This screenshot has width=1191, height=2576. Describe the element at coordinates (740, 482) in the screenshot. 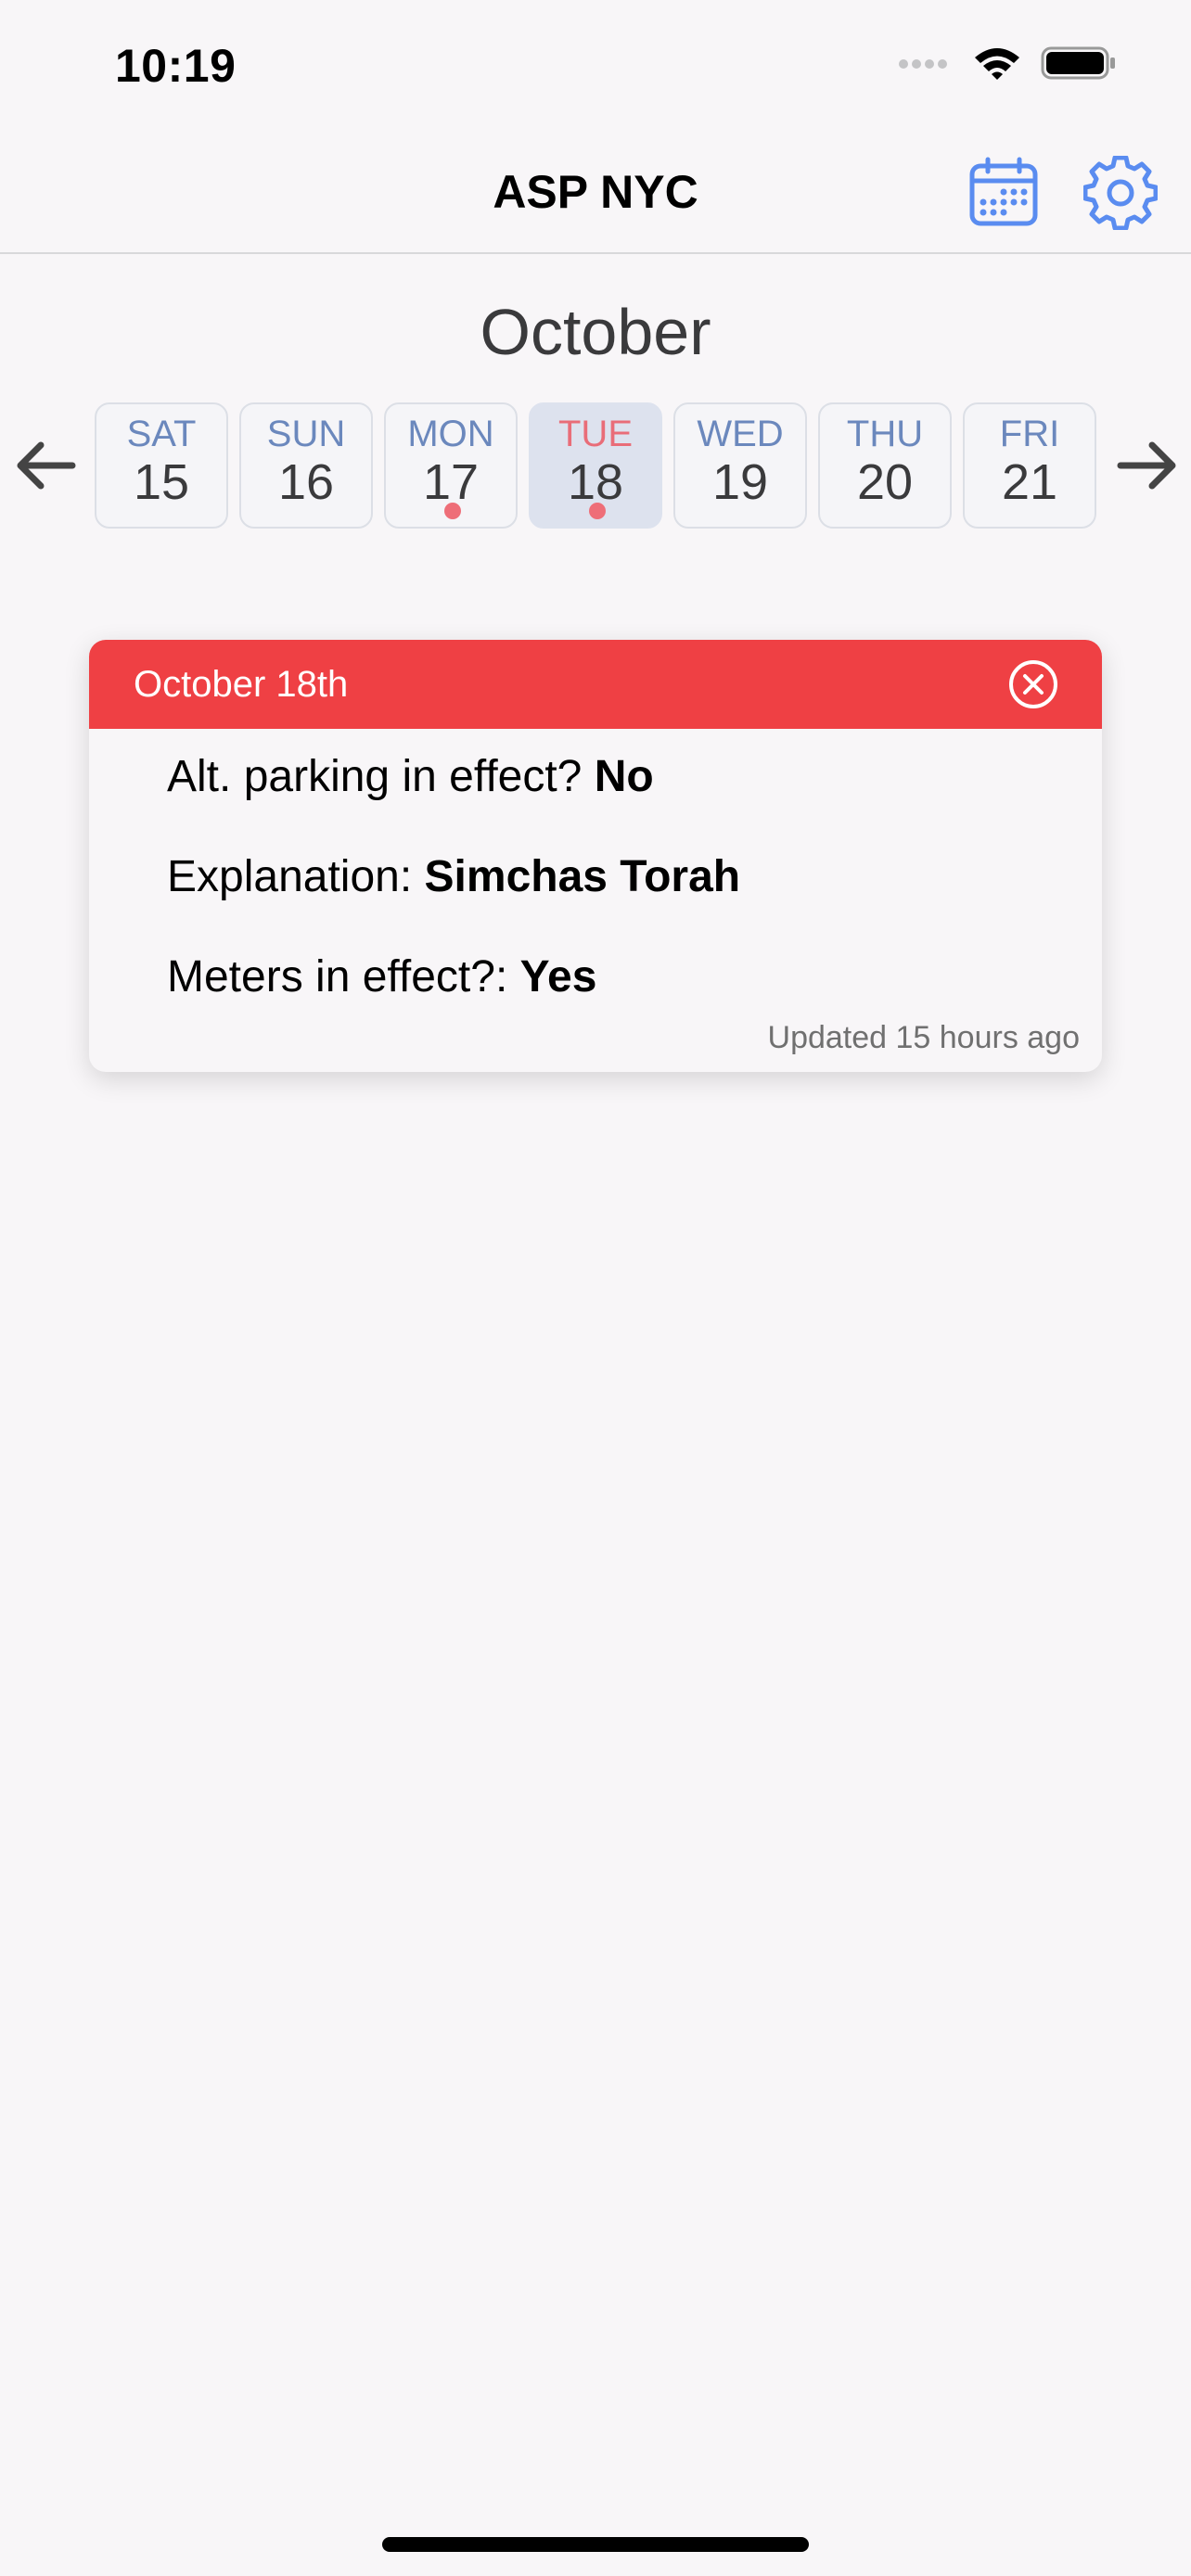

I see `day-number: 19` at that location.